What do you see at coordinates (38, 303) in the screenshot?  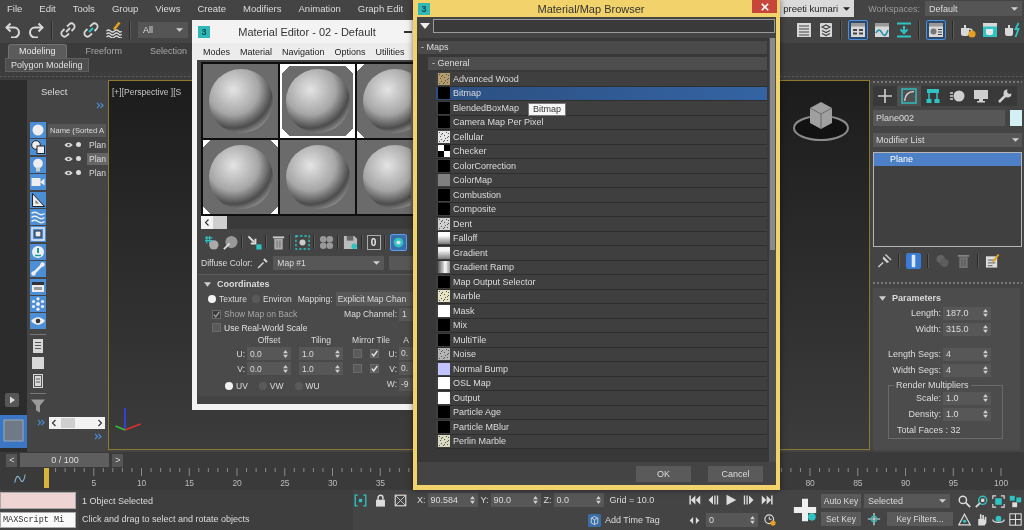 I see `dots-cluster-icon` at bounding box center [38, 303].